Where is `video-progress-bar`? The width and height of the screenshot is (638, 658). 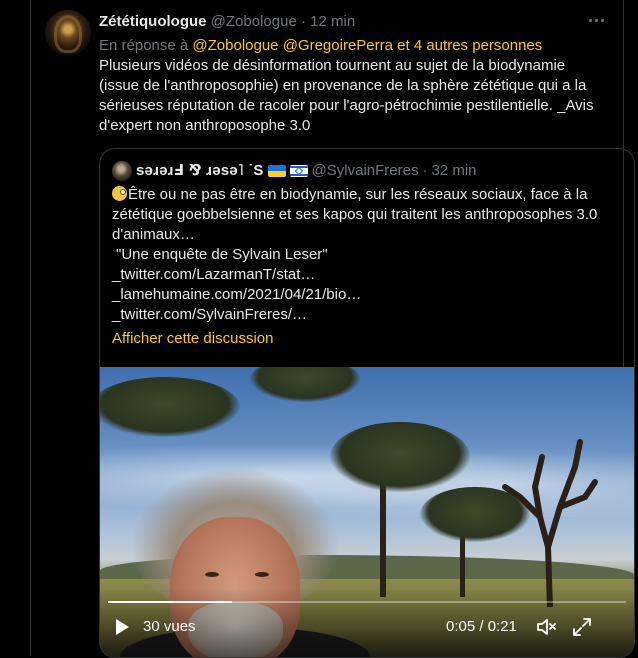
video-progress-bar is located at coordinates (367, 602).